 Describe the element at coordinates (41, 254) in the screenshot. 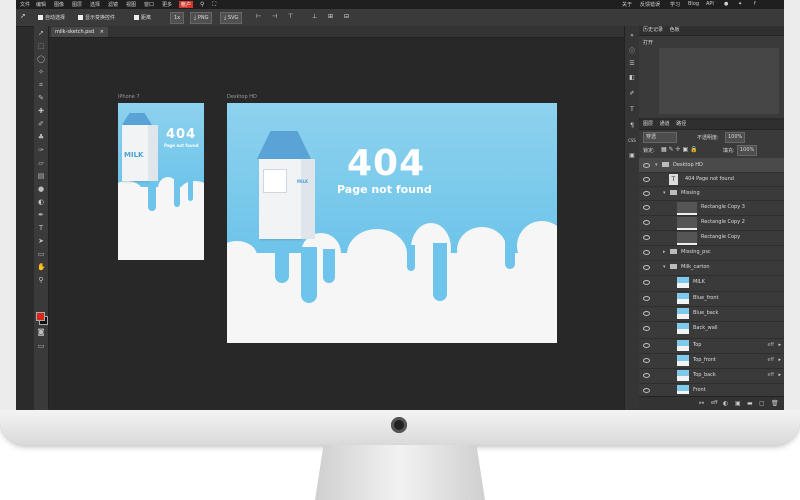

I see `shape-icon: ▭` at that location.